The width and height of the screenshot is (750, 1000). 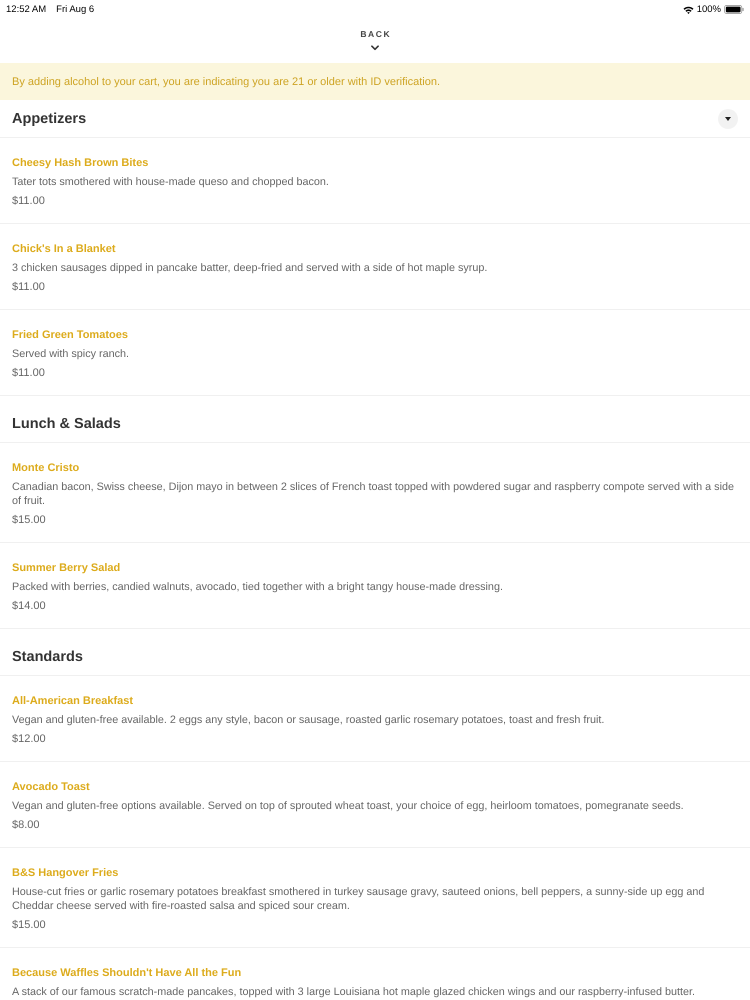 I want to click on item-price: $8.00, so click(x=26, y=825).